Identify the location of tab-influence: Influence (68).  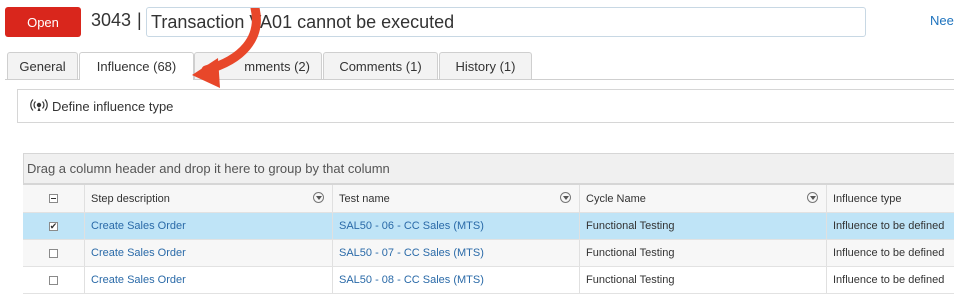
(136, 66).